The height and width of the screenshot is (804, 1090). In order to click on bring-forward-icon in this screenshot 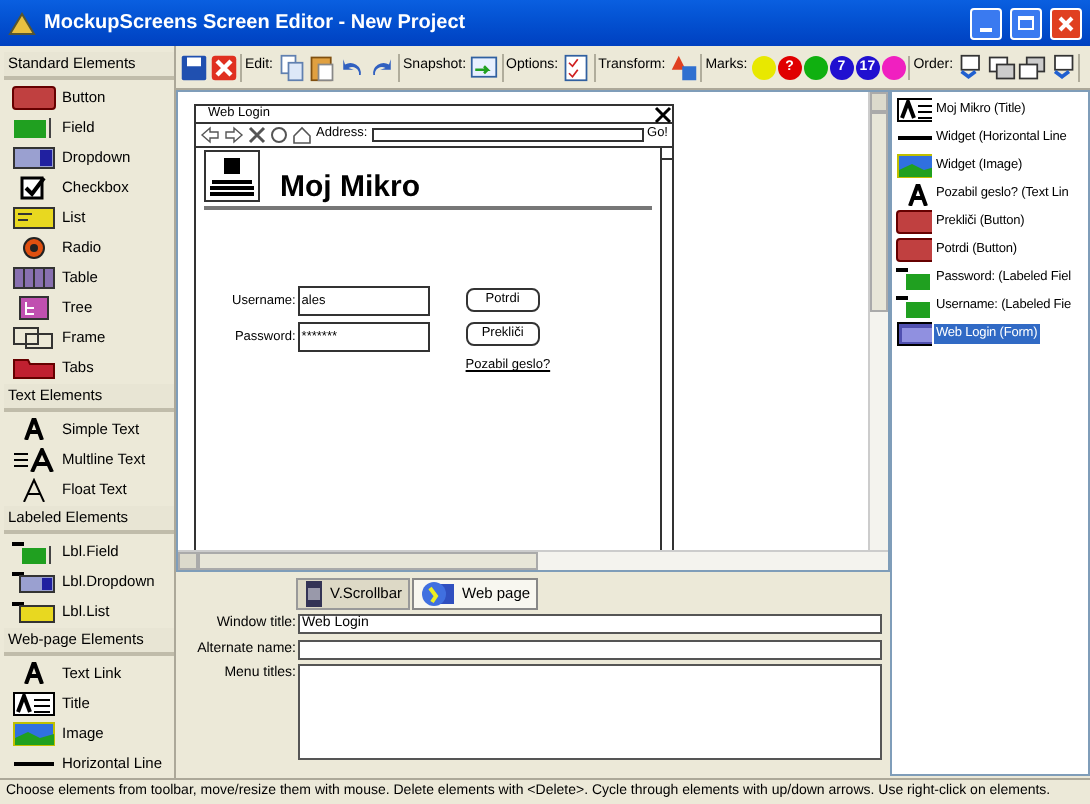, I will do `click(1001, 67)`.